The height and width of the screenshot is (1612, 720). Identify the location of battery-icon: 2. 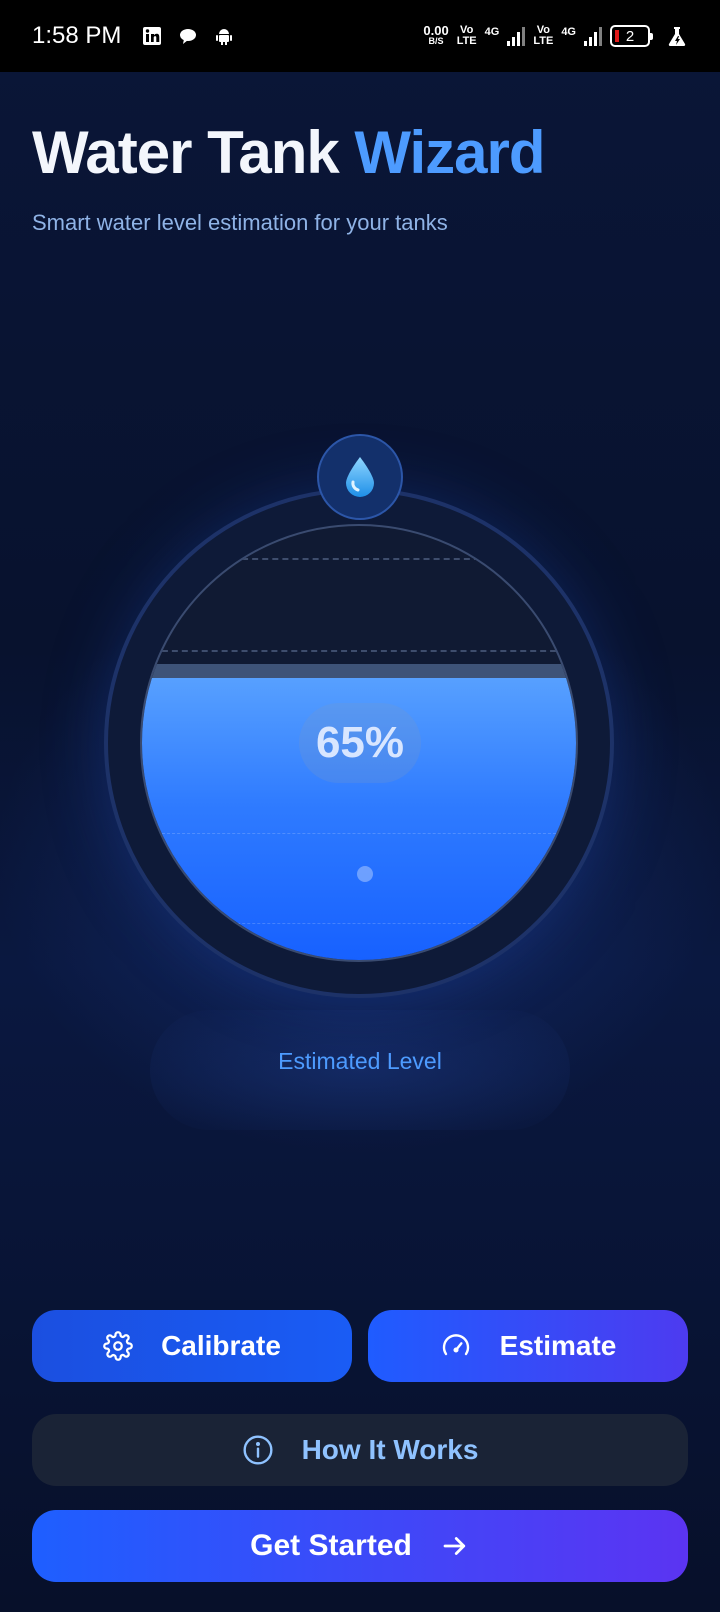
(631, 36).